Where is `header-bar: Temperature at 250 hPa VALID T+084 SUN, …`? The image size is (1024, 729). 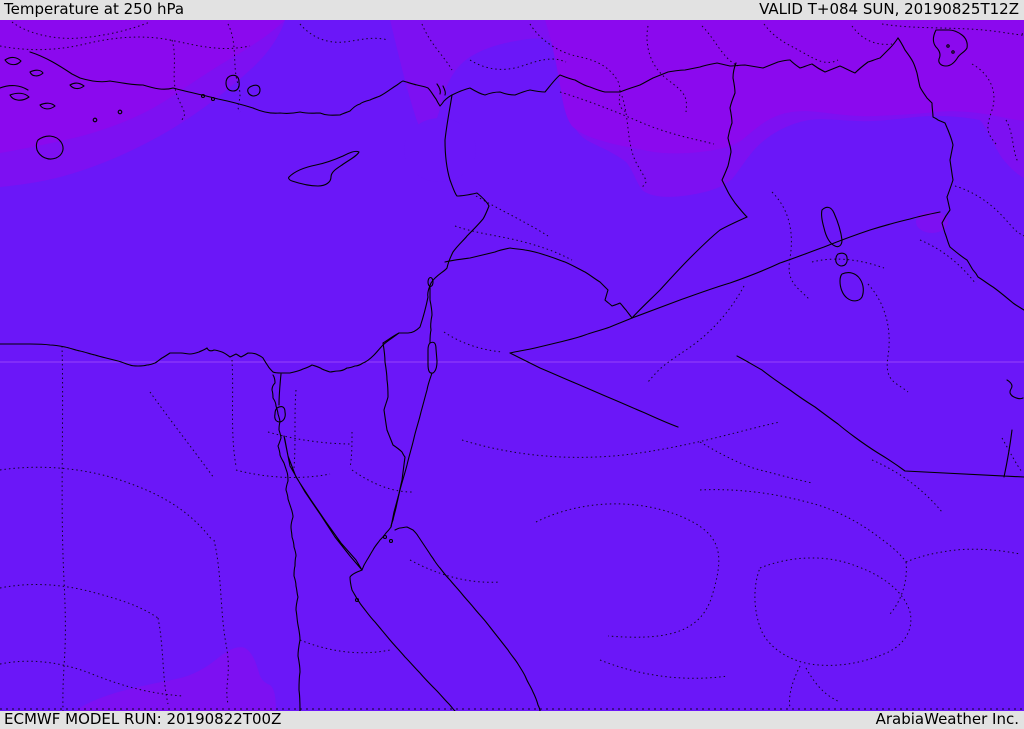
header-bar: Temperature at 250 hPa VALID T+084 SUN, … is located at coordinates (512, 10).